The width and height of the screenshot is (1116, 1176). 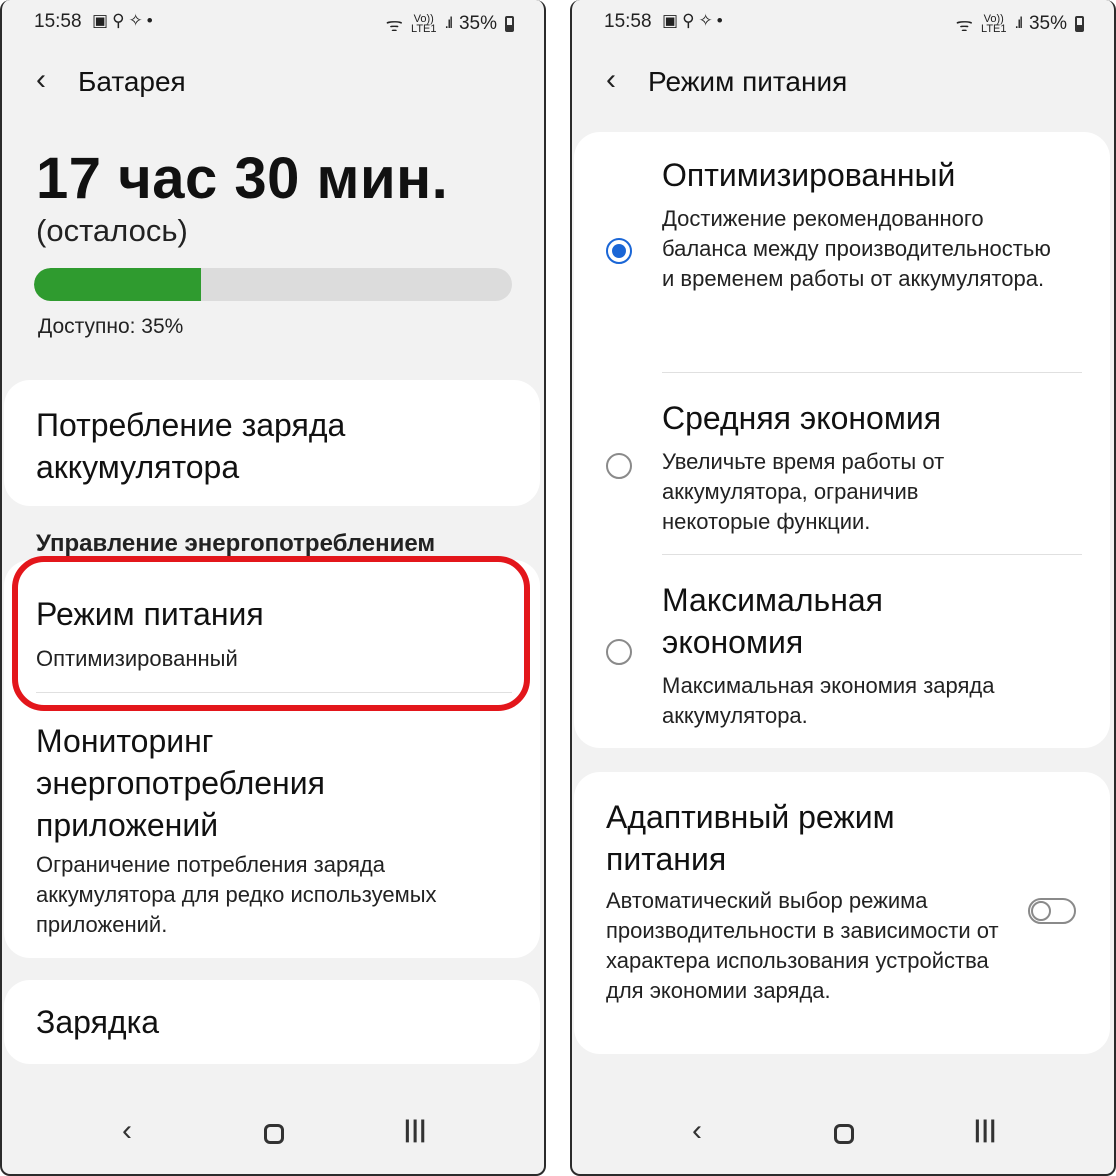 What do you see at coordinates (772, 621) in the screenshot?
I see `option-title: Максимальная экономия` at bounding box center [772, 621].